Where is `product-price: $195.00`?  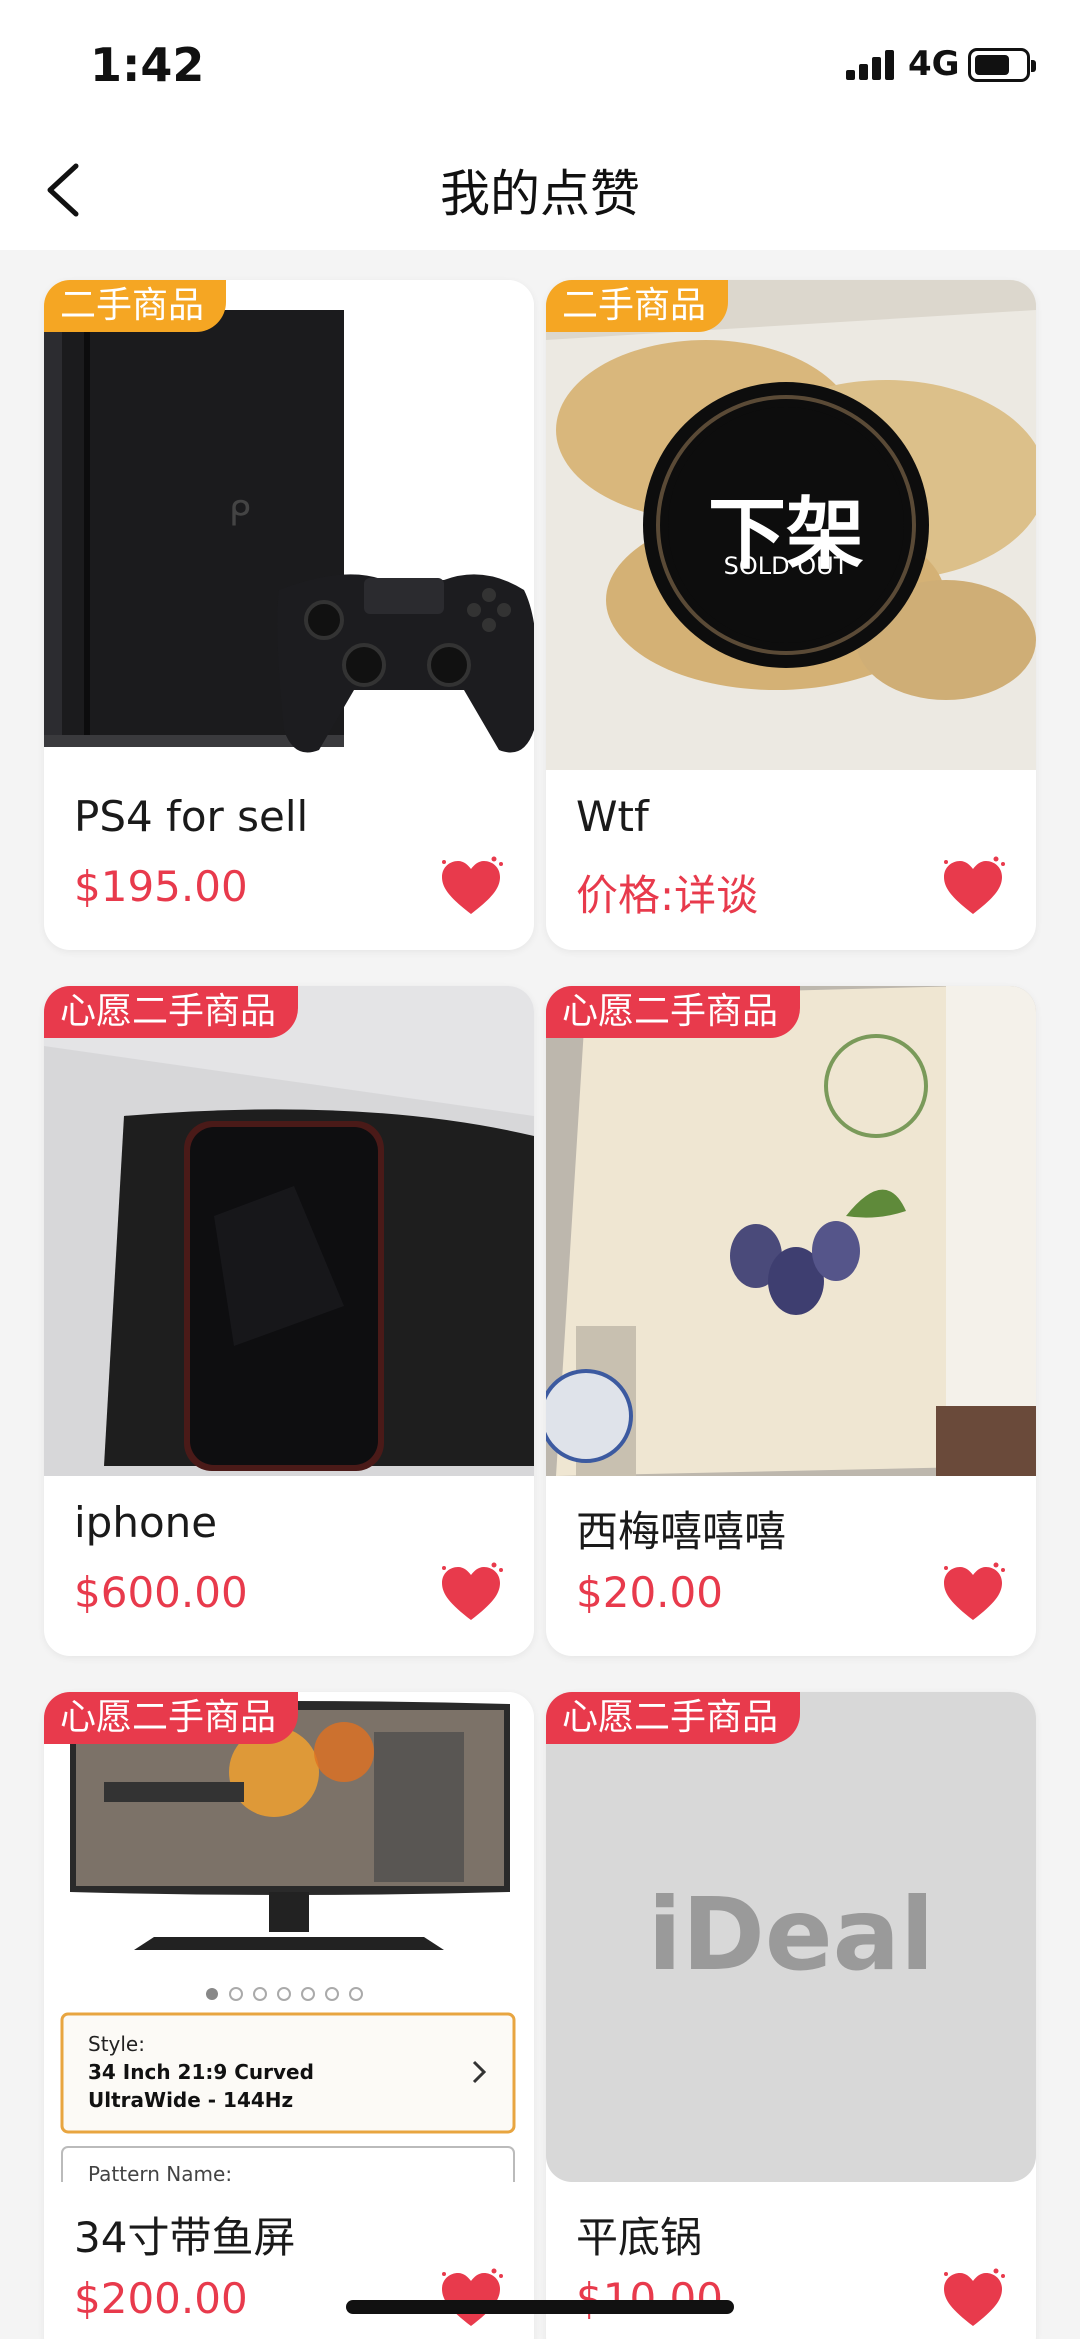
product-price: $195.00 is located at coordinates (161, 886).